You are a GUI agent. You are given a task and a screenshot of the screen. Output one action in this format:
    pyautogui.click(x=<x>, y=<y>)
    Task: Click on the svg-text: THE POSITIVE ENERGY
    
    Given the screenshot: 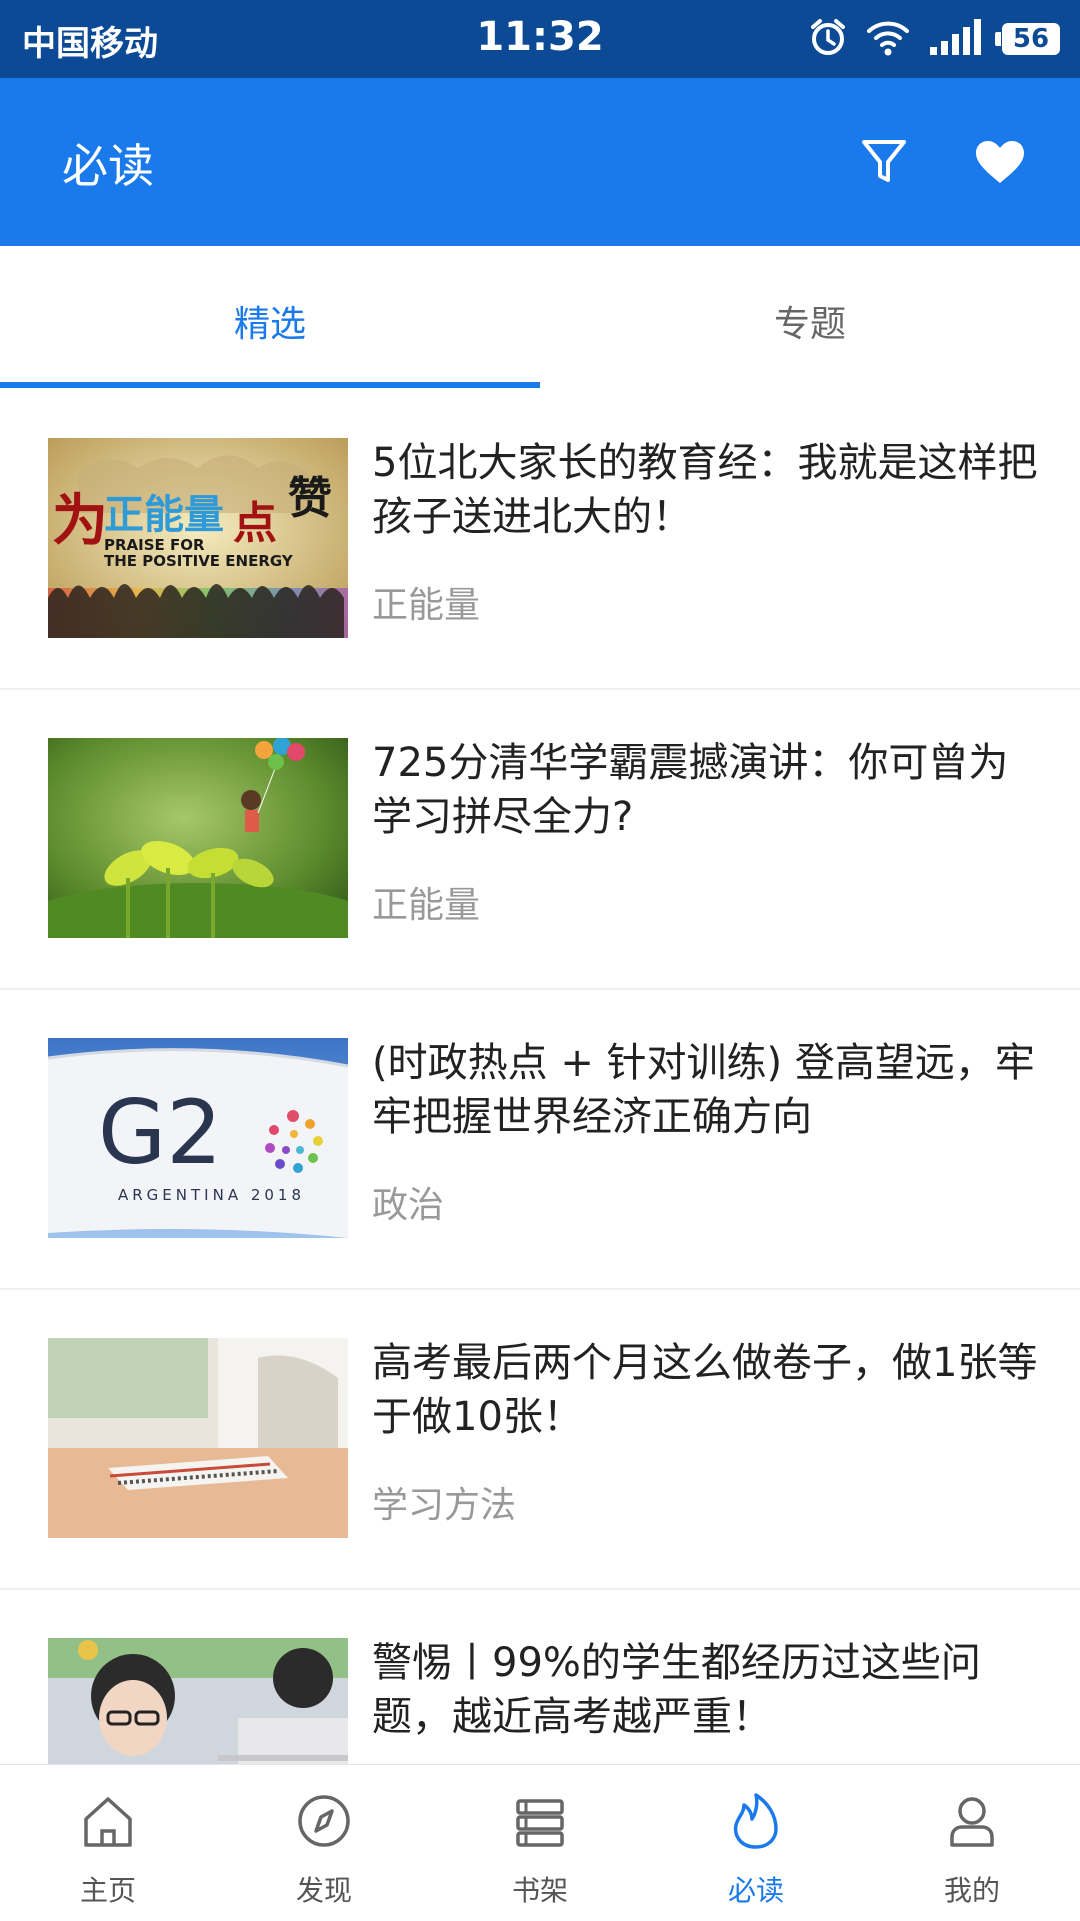 What is the action you would take?
    pyautogui.click(x=199, y=561)
    